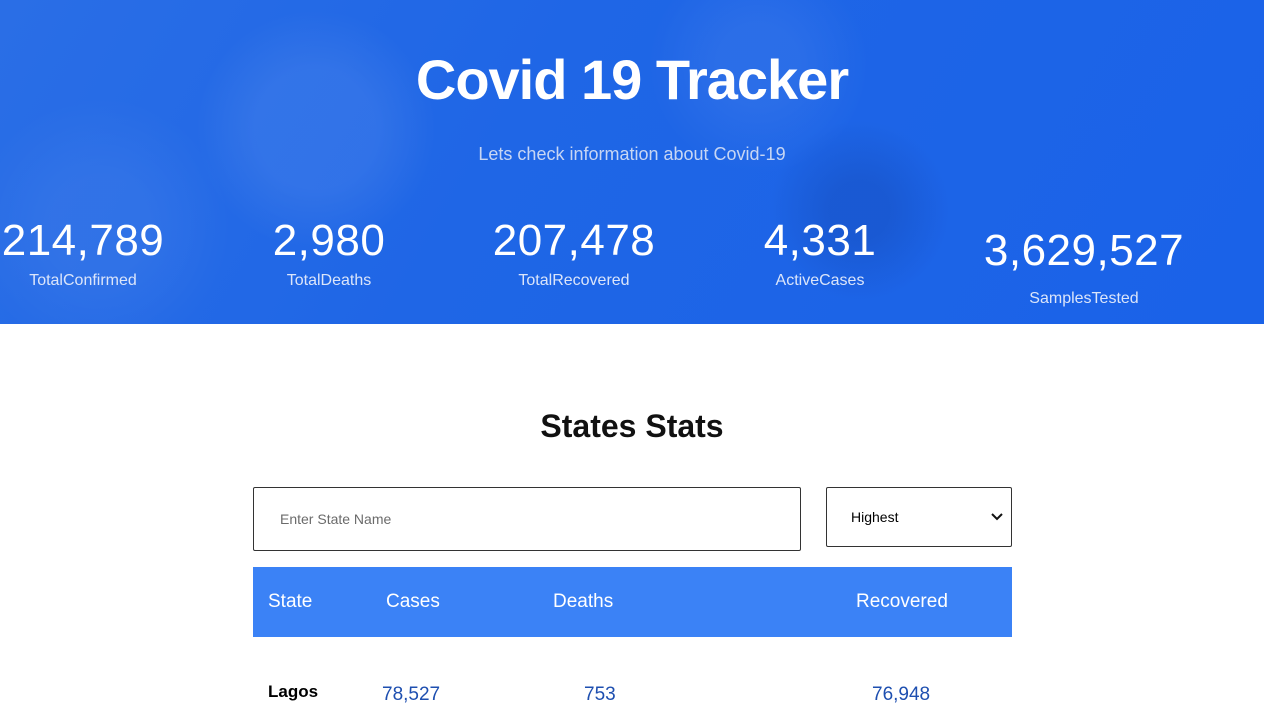 The width and height of the screenshot is (1264, 721). I want to click on stat-label: TotalDeaths, so click(329, 280).